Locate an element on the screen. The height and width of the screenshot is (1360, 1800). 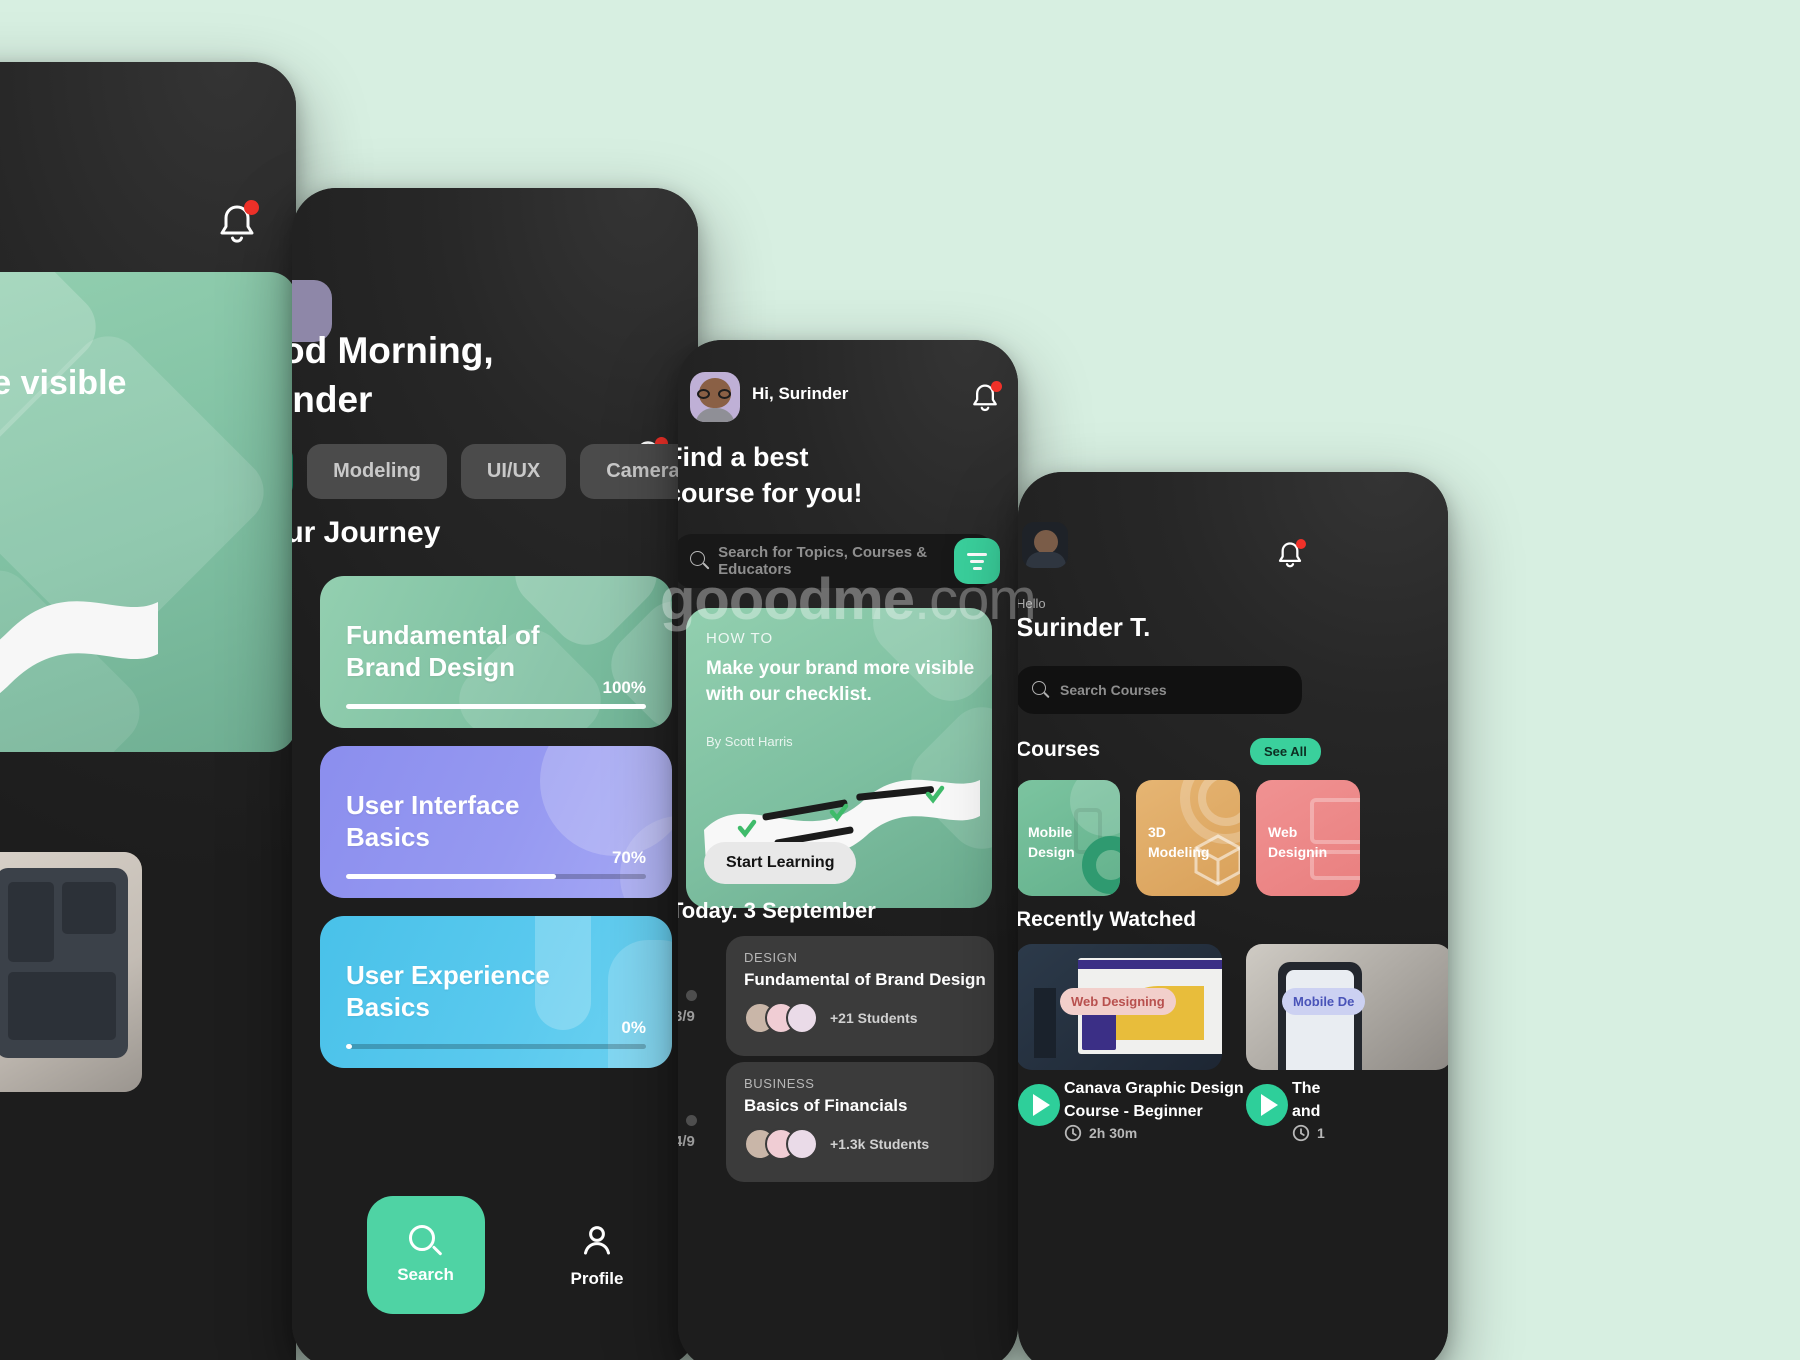
hero-promo-card-1: more visible .. is located at coordinates (148, 512).